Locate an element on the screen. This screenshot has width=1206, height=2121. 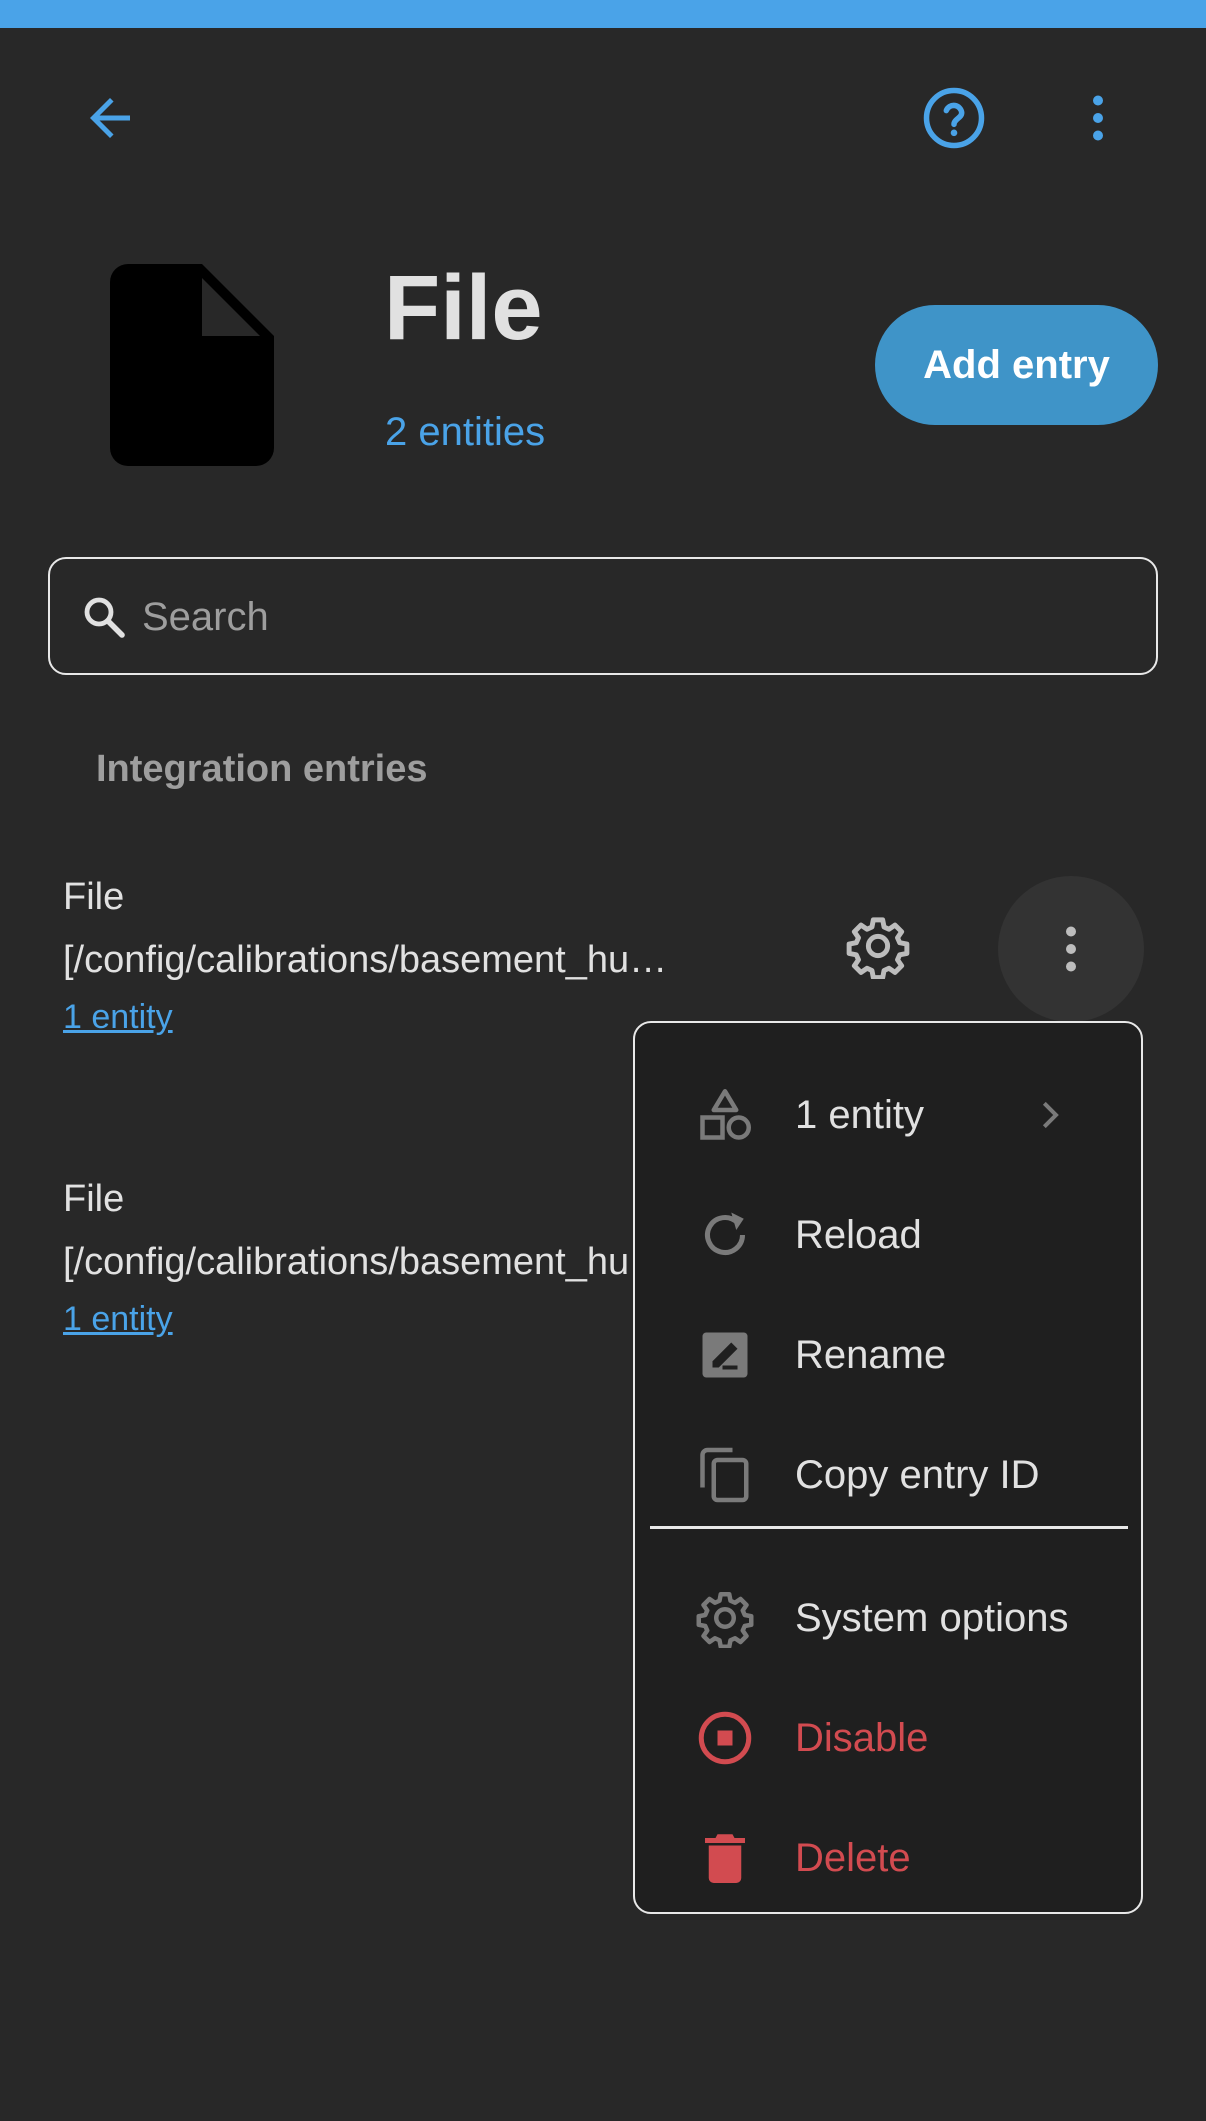
menu-item-entities: 1 entity is located at coordinates (888, 1115).